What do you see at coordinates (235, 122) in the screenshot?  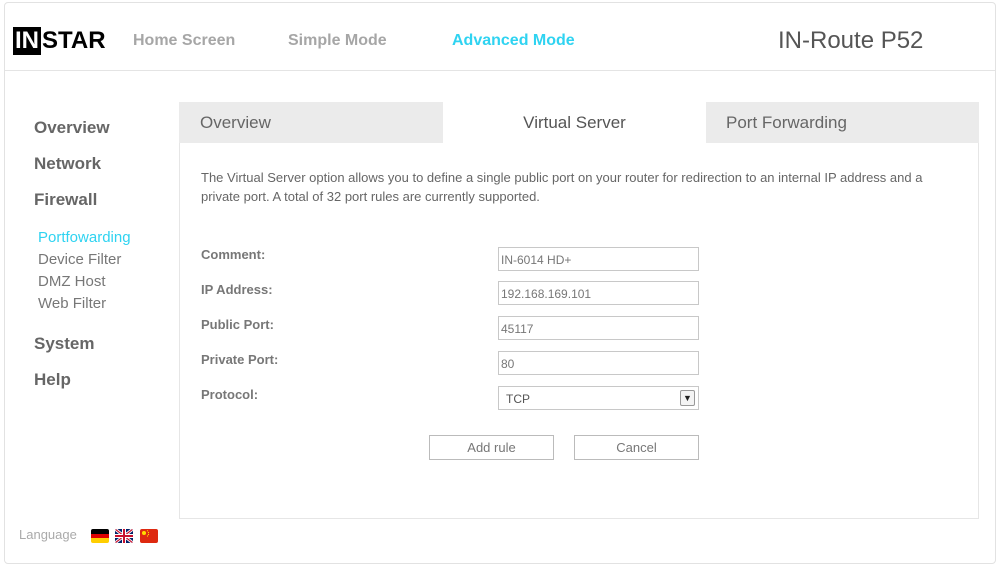 I see `tab-overview: Overview` at bounding box center [235, 122].